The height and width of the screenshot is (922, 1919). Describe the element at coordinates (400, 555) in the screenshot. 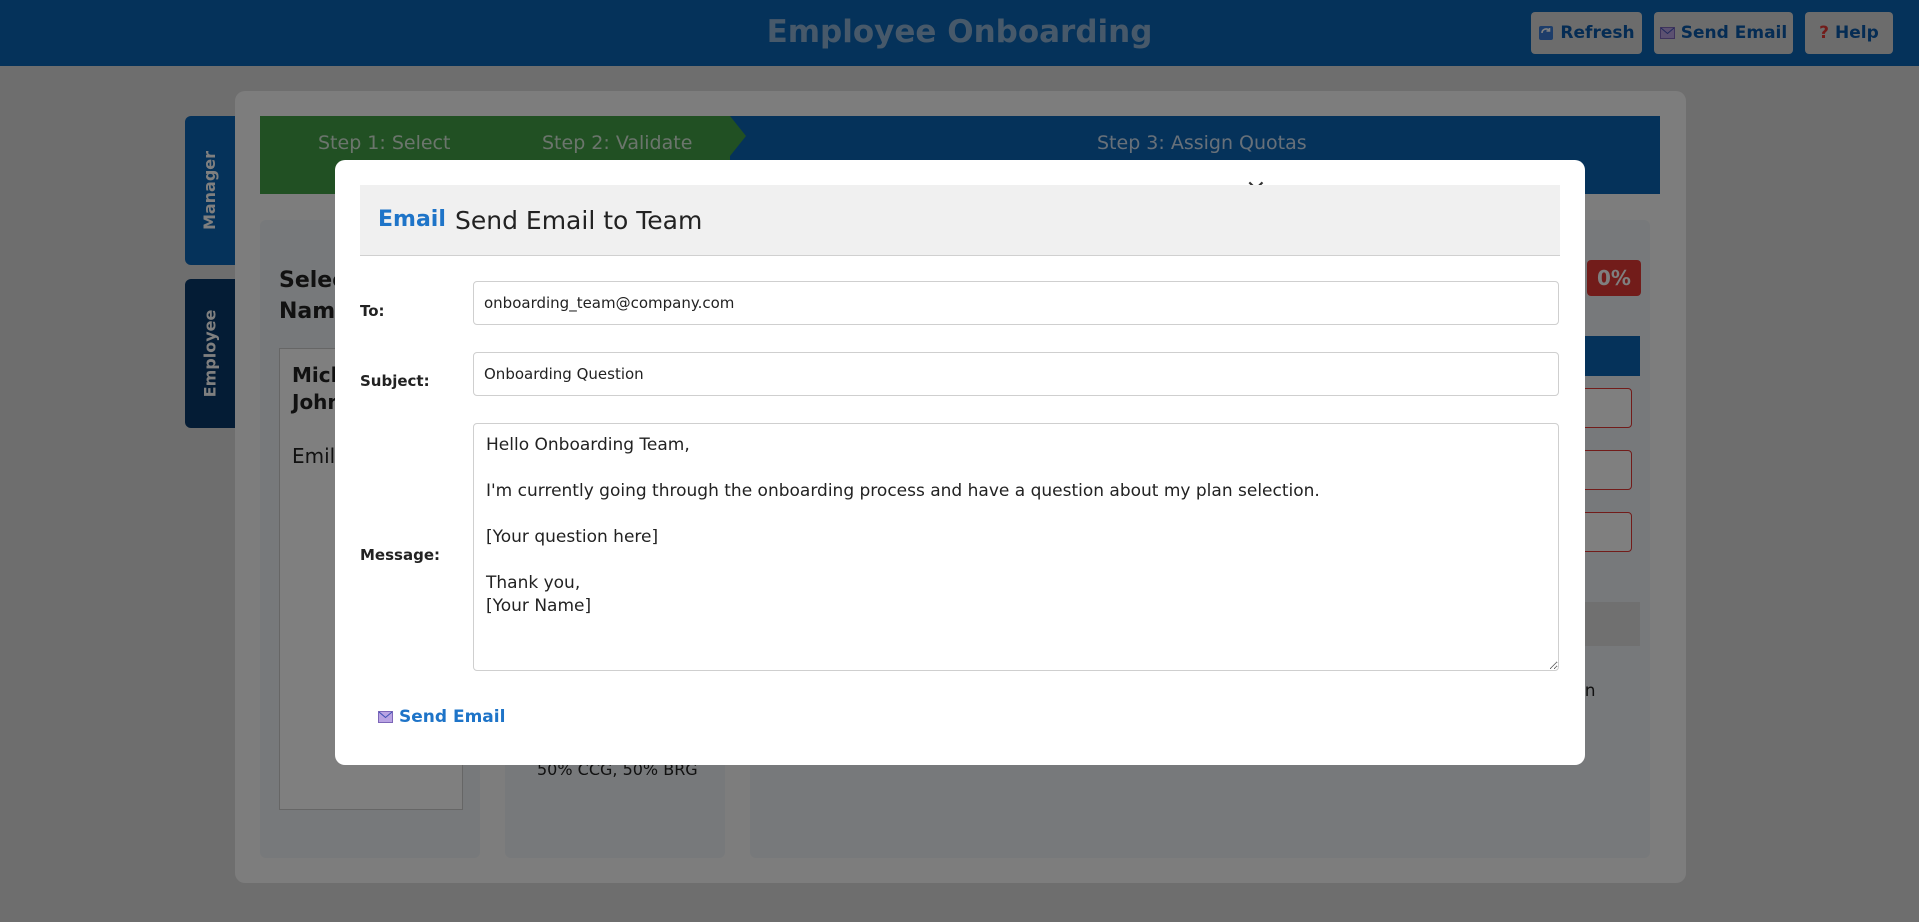

I see `message-label: Message:` at that location.